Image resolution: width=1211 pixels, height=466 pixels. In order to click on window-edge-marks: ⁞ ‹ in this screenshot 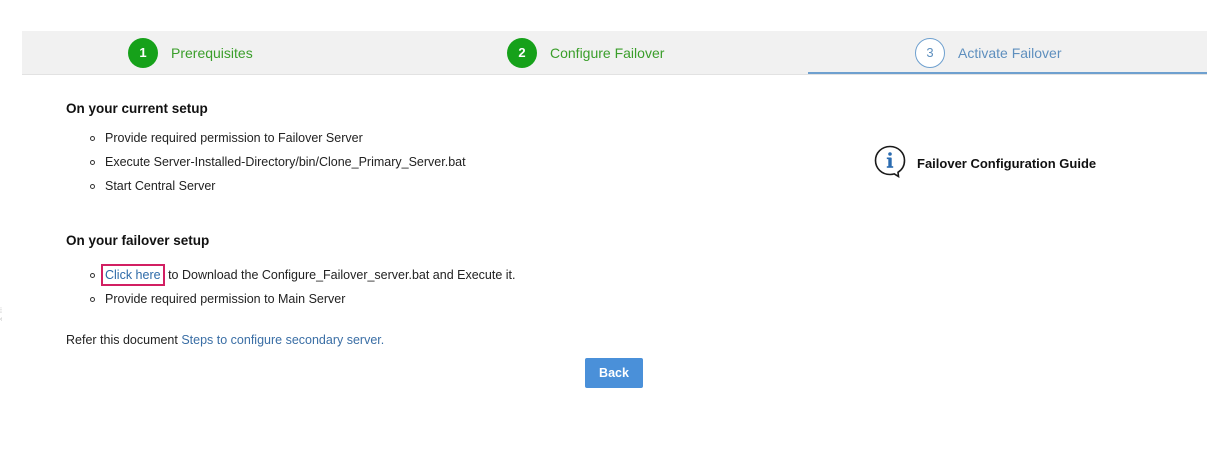, I will do `click(1, 315)`.